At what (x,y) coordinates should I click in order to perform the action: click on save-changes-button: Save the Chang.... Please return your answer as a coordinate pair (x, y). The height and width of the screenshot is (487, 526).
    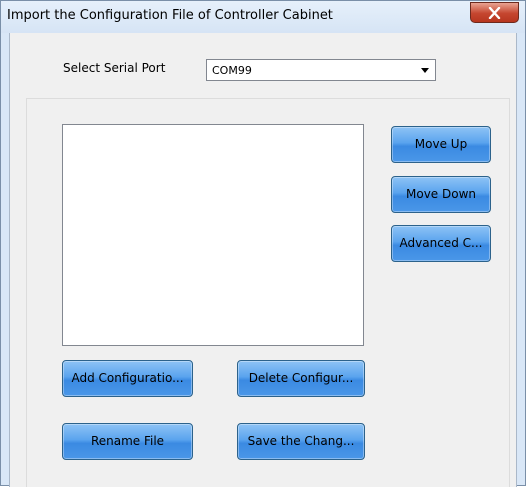
    Looking at the image, I should click on (301, 441).